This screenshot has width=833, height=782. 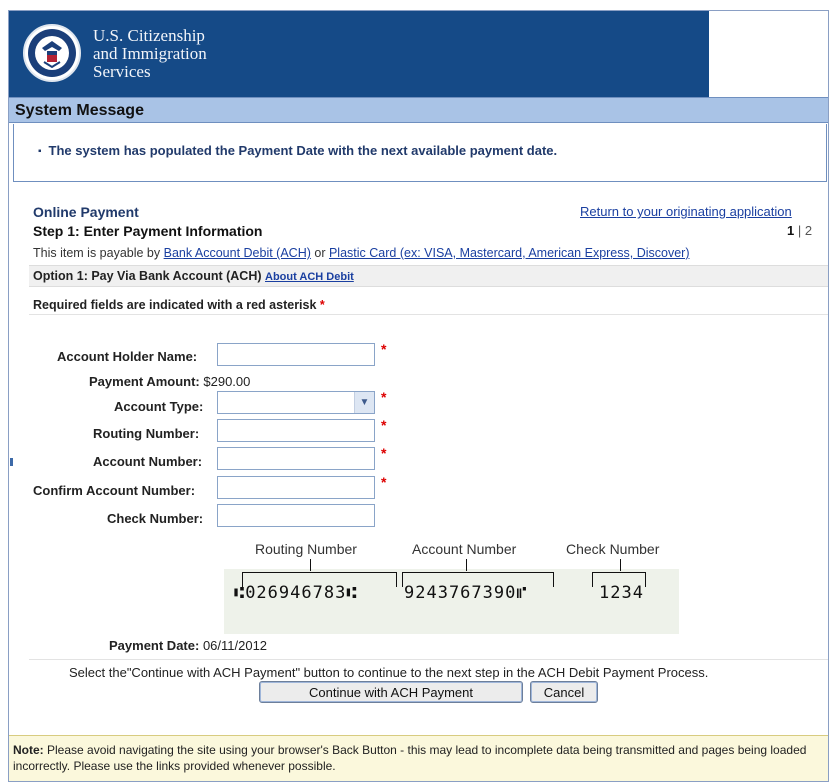 I want to click on account-type-select: ▼, so click(x=296, y=402).